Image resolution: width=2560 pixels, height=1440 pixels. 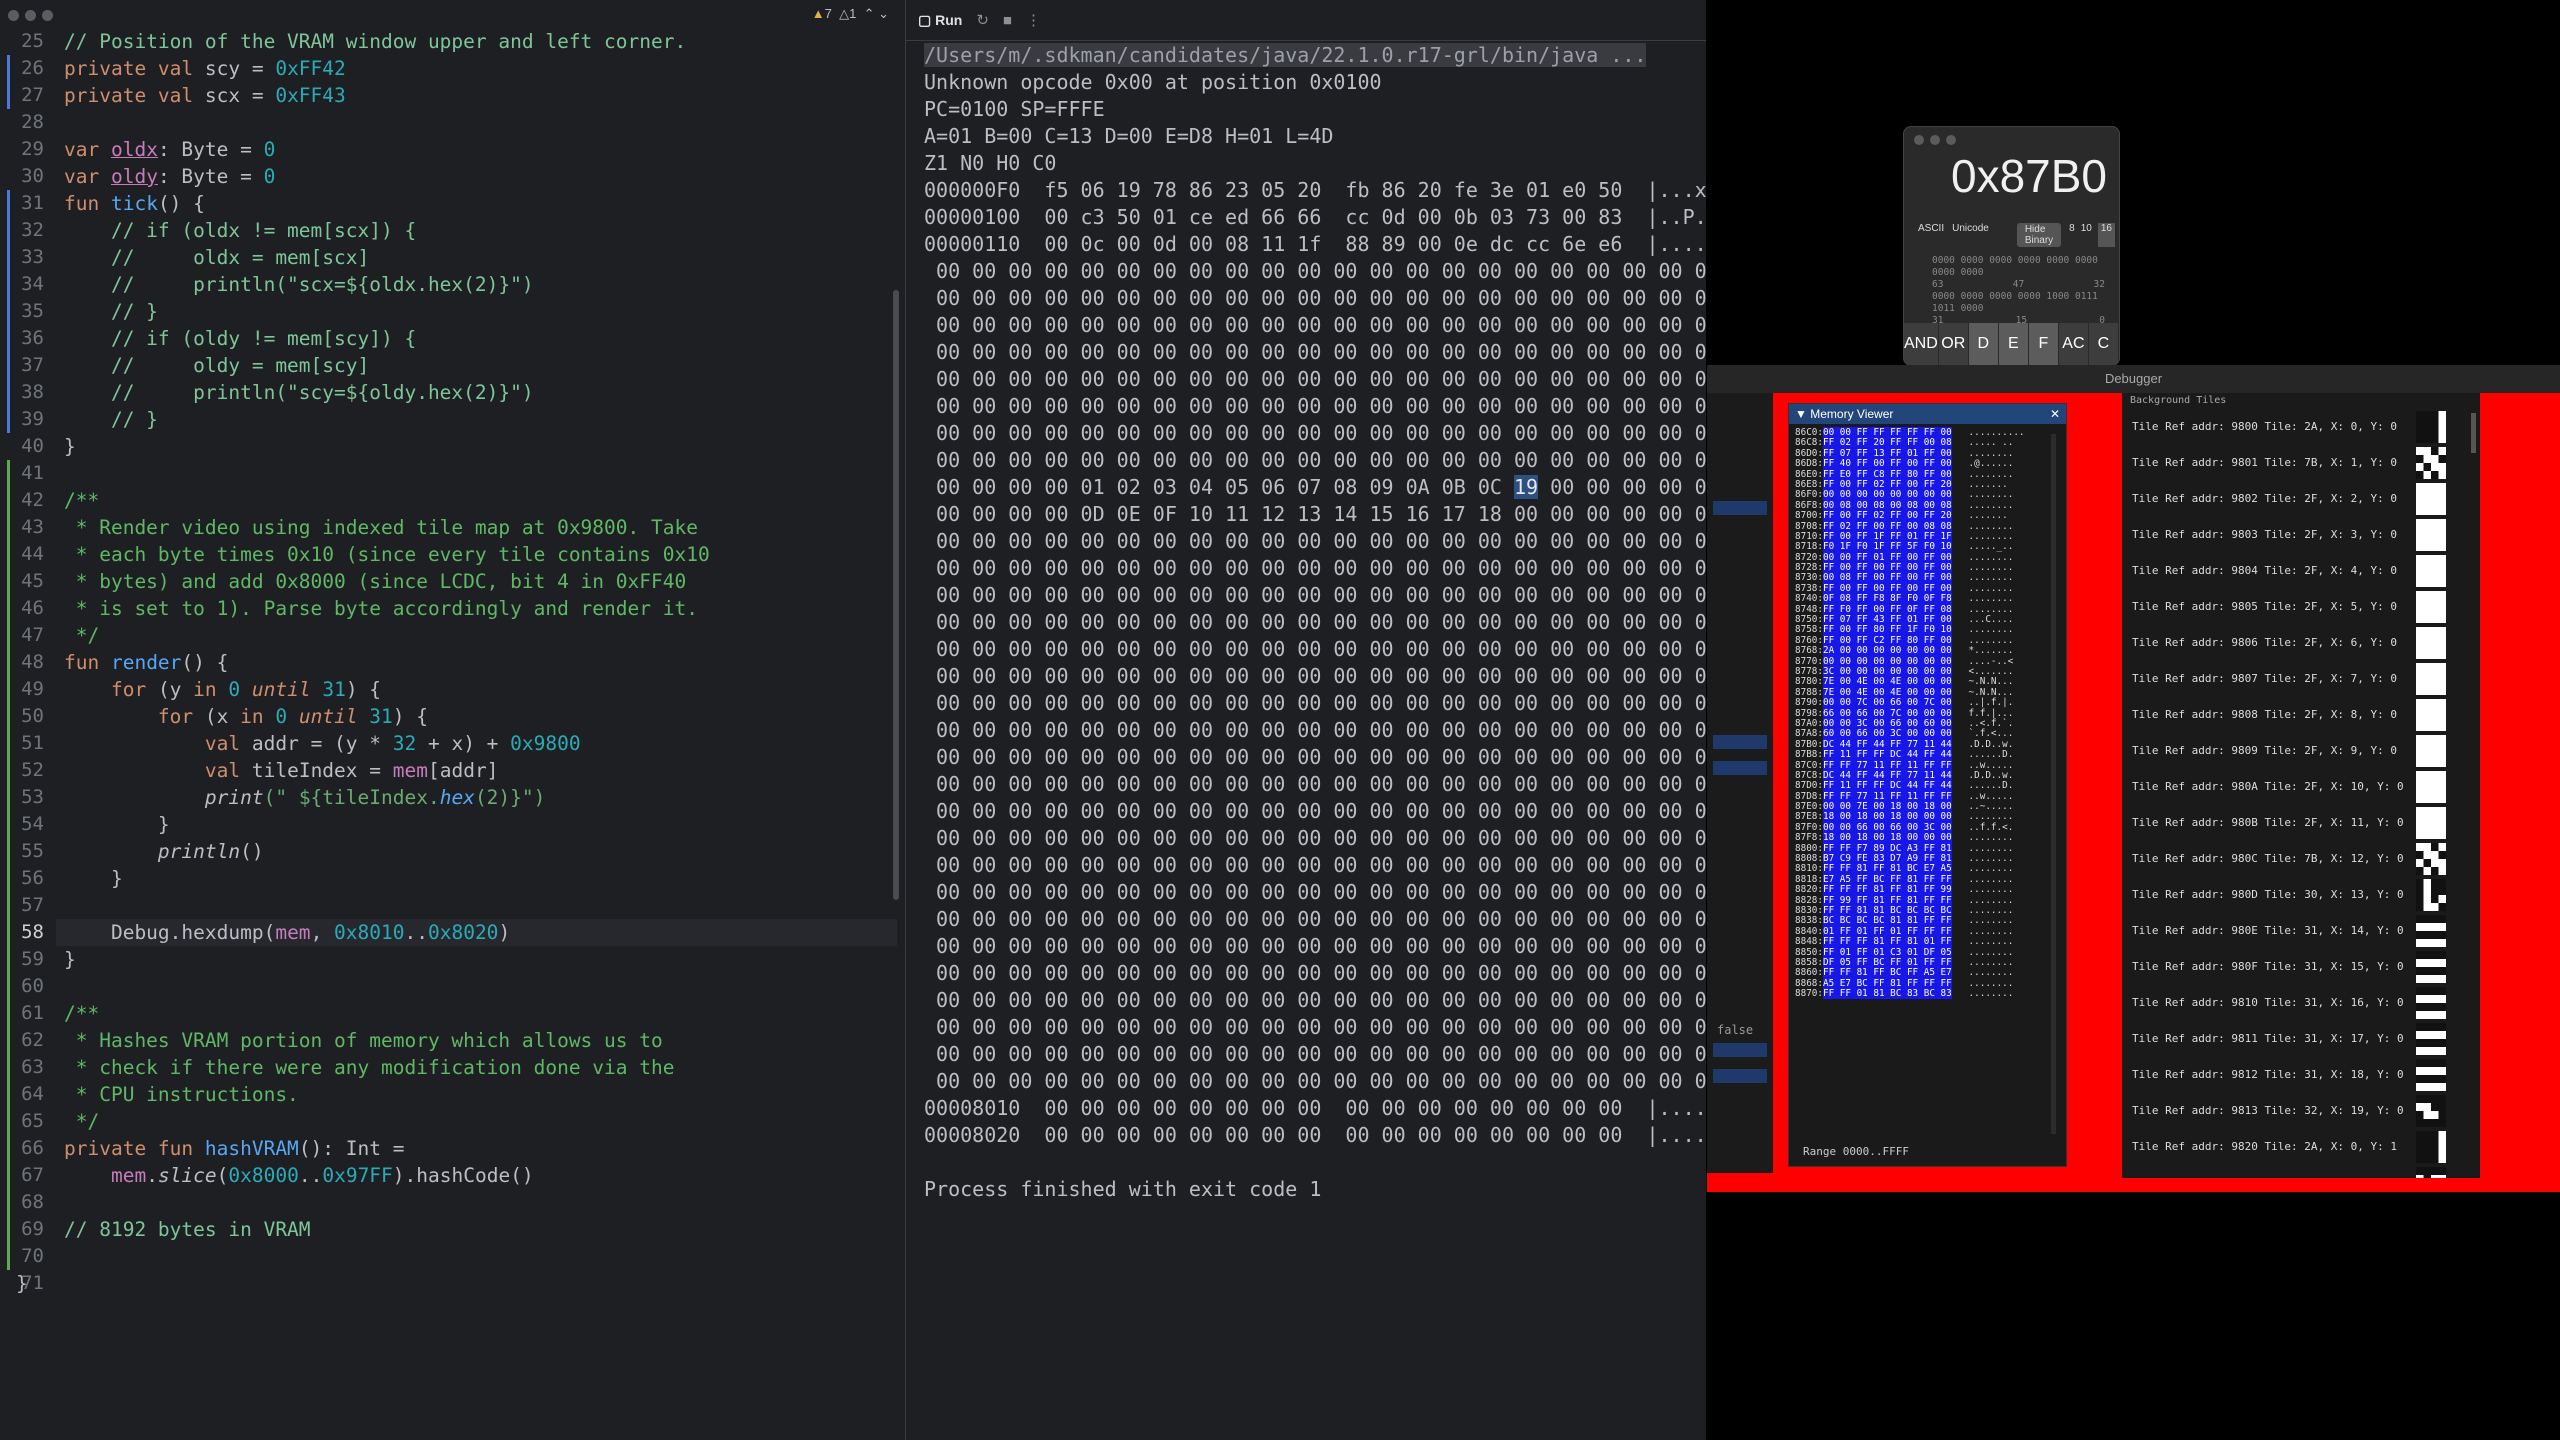 I want to click on memory-bytes: F0 1F F0 1F FF 5F F0 10, so click(x=1887, y=547).